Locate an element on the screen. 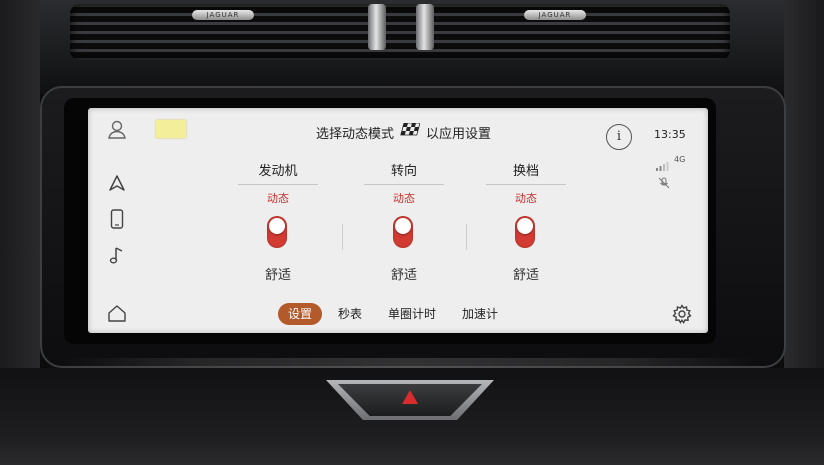  info-button: i is located at coordinates (619, 137).